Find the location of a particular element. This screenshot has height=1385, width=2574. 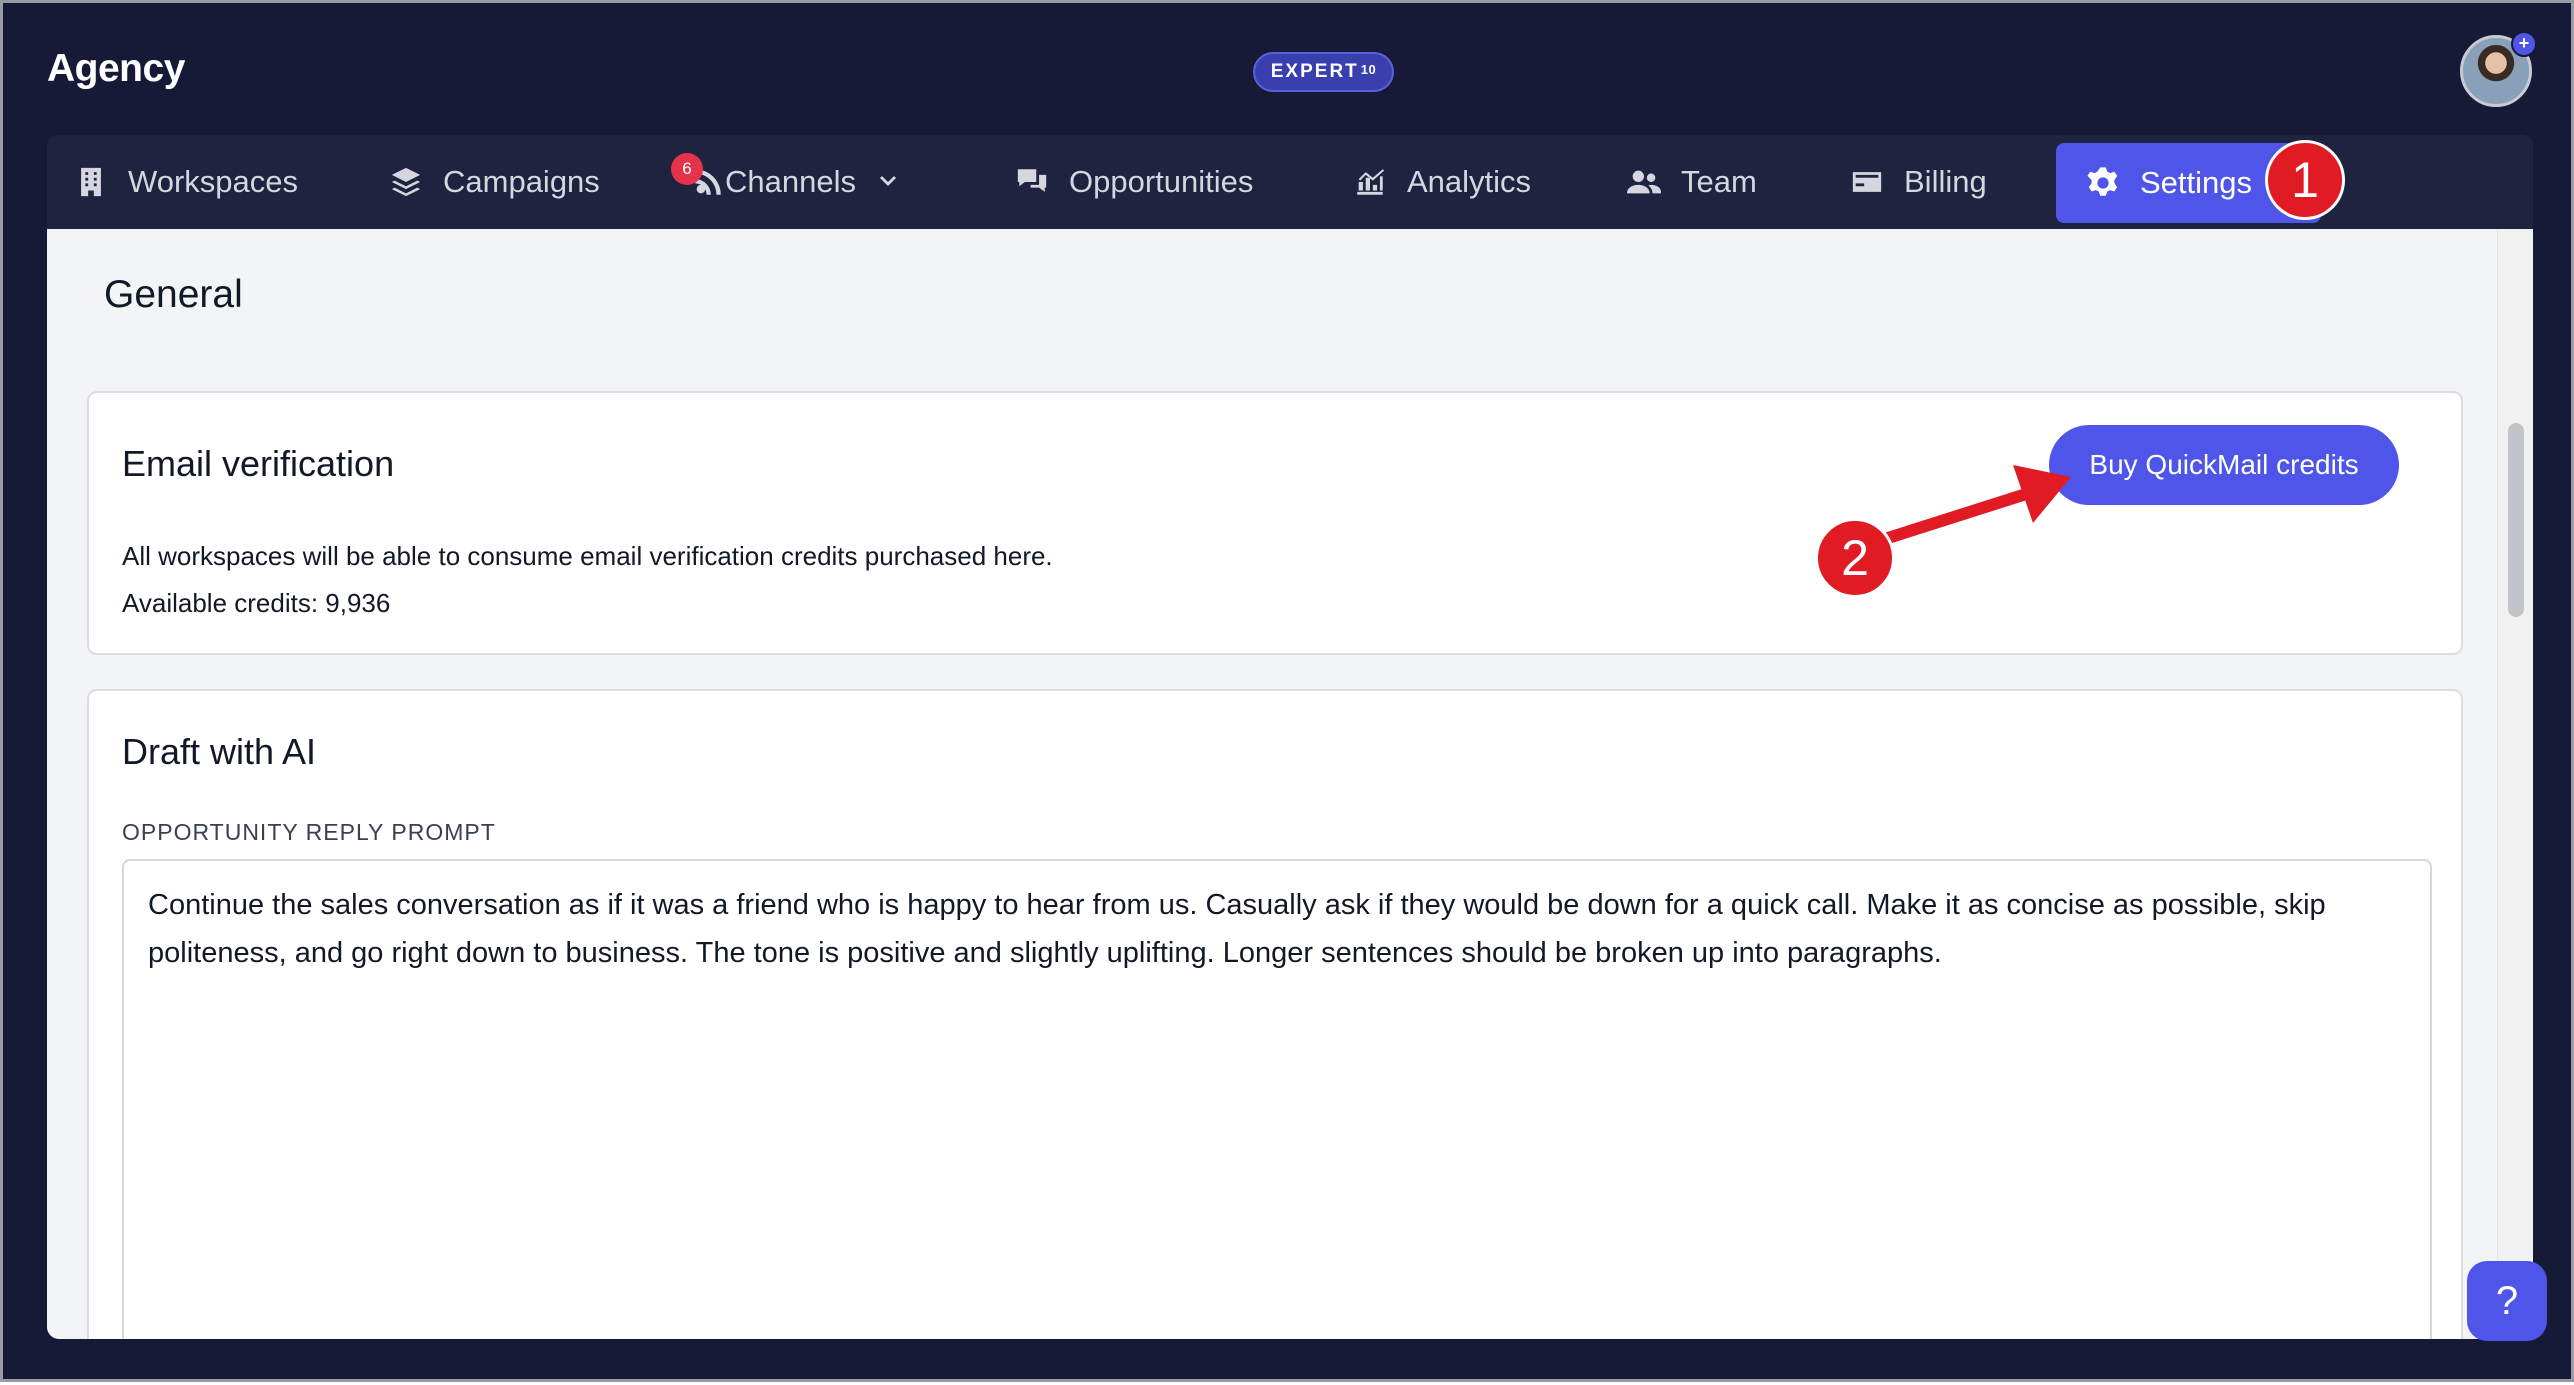

gear-icon is located at coordinates (2102, 181).